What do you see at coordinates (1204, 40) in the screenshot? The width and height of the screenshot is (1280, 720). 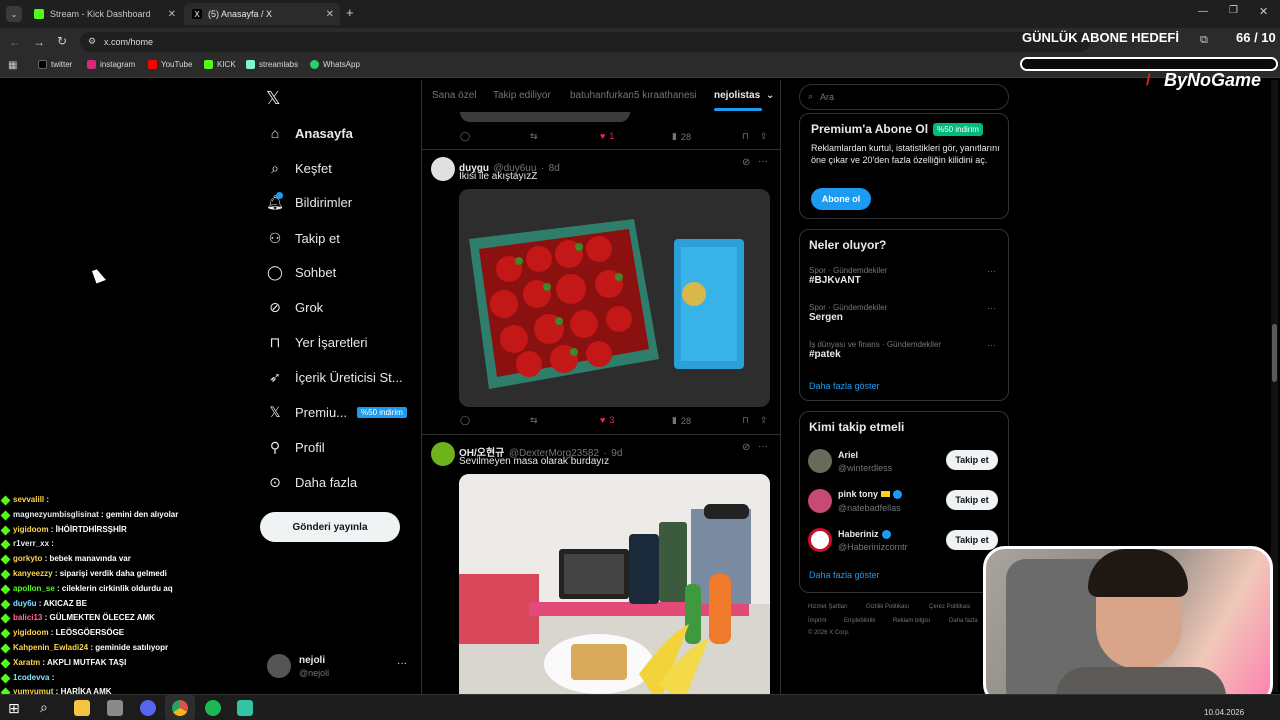 I see `extensions-icon: ⧉` at bounding box center [1204, 40].